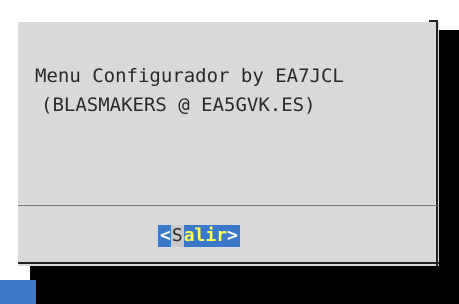 The width and height of the screenshot is (459, 304). I want to click on dialog-top-right-tick, so click(433, 21).